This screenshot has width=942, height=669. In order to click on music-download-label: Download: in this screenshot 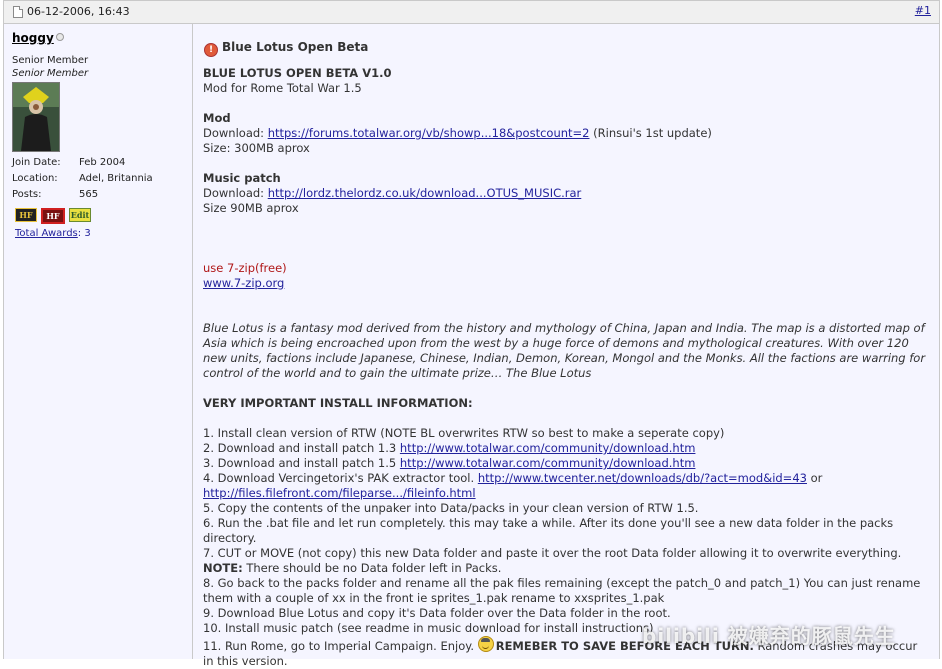, I will do `click(234, 193)`.